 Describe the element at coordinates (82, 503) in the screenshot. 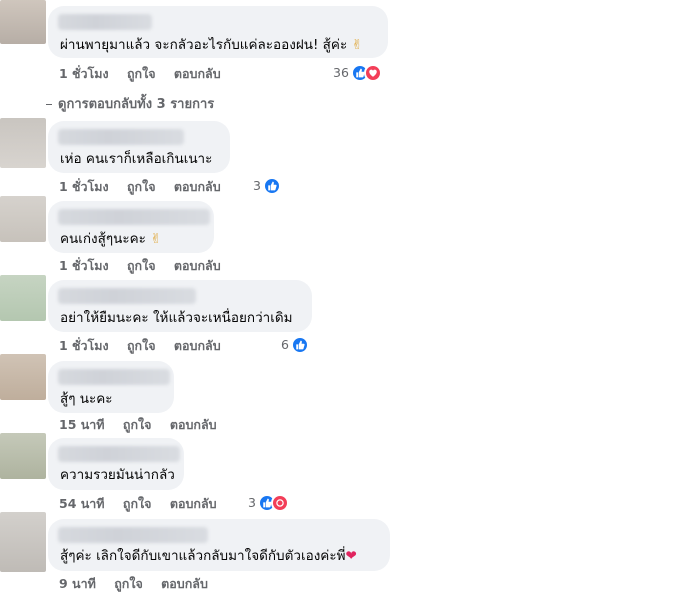

I see `timestamp: 54 นาที` at that location.